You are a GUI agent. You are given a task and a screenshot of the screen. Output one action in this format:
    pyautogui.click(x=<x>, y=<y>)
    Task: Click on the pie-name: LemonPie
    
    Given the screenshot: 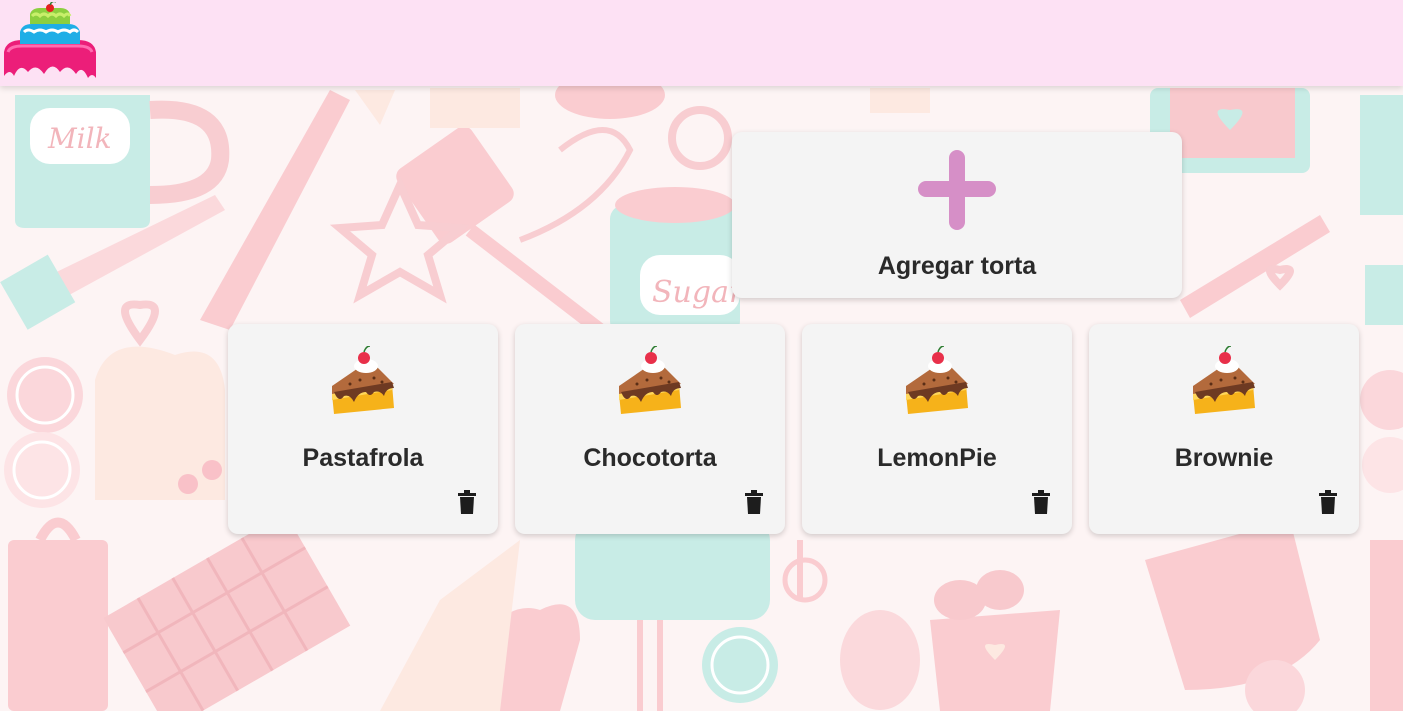 What is the action you would take?
    pyautogui.click(x=937, y=458)
    